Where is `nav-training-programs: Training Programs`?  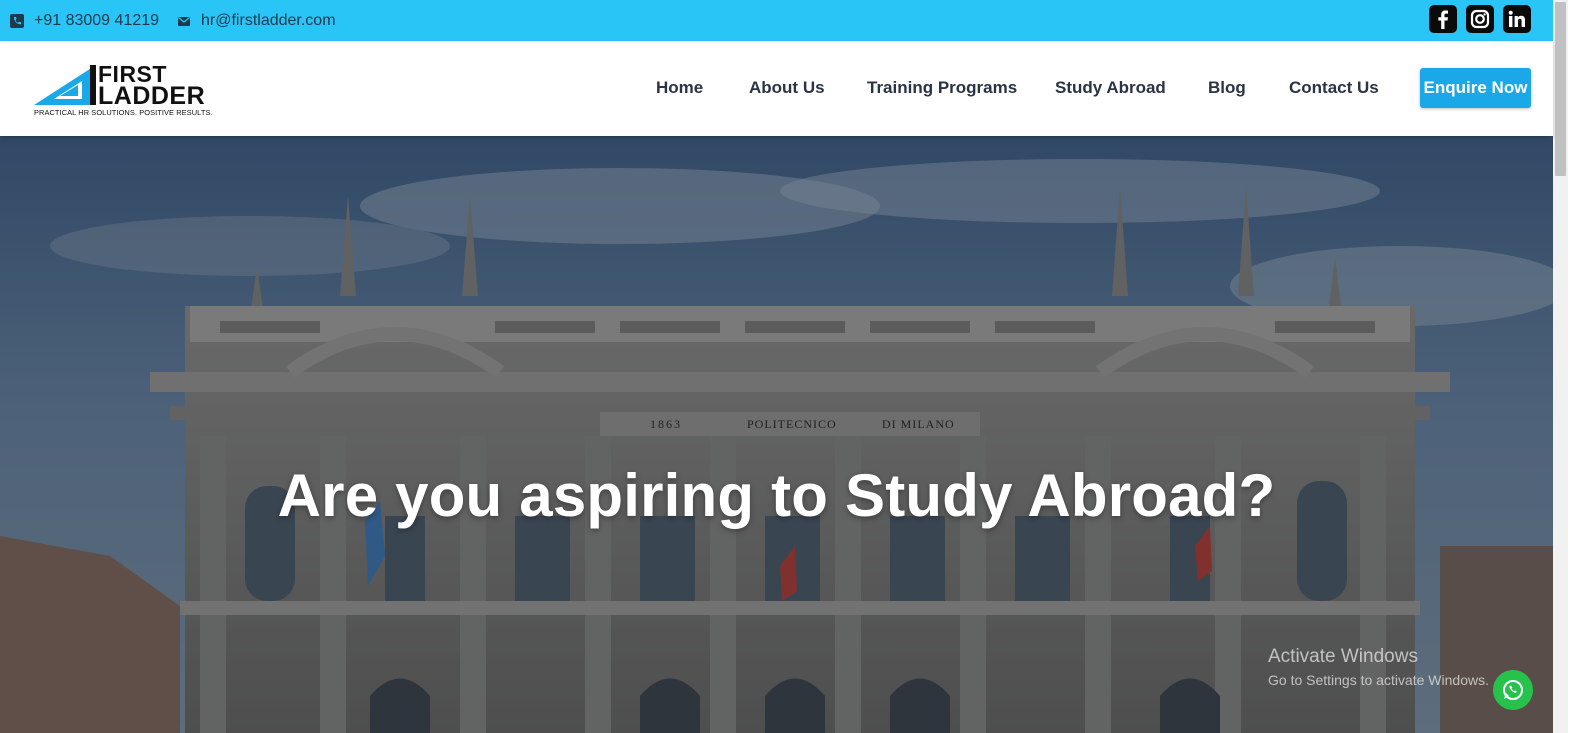 nav-training-programs: Training Programs is located at coordinates (942, 88).